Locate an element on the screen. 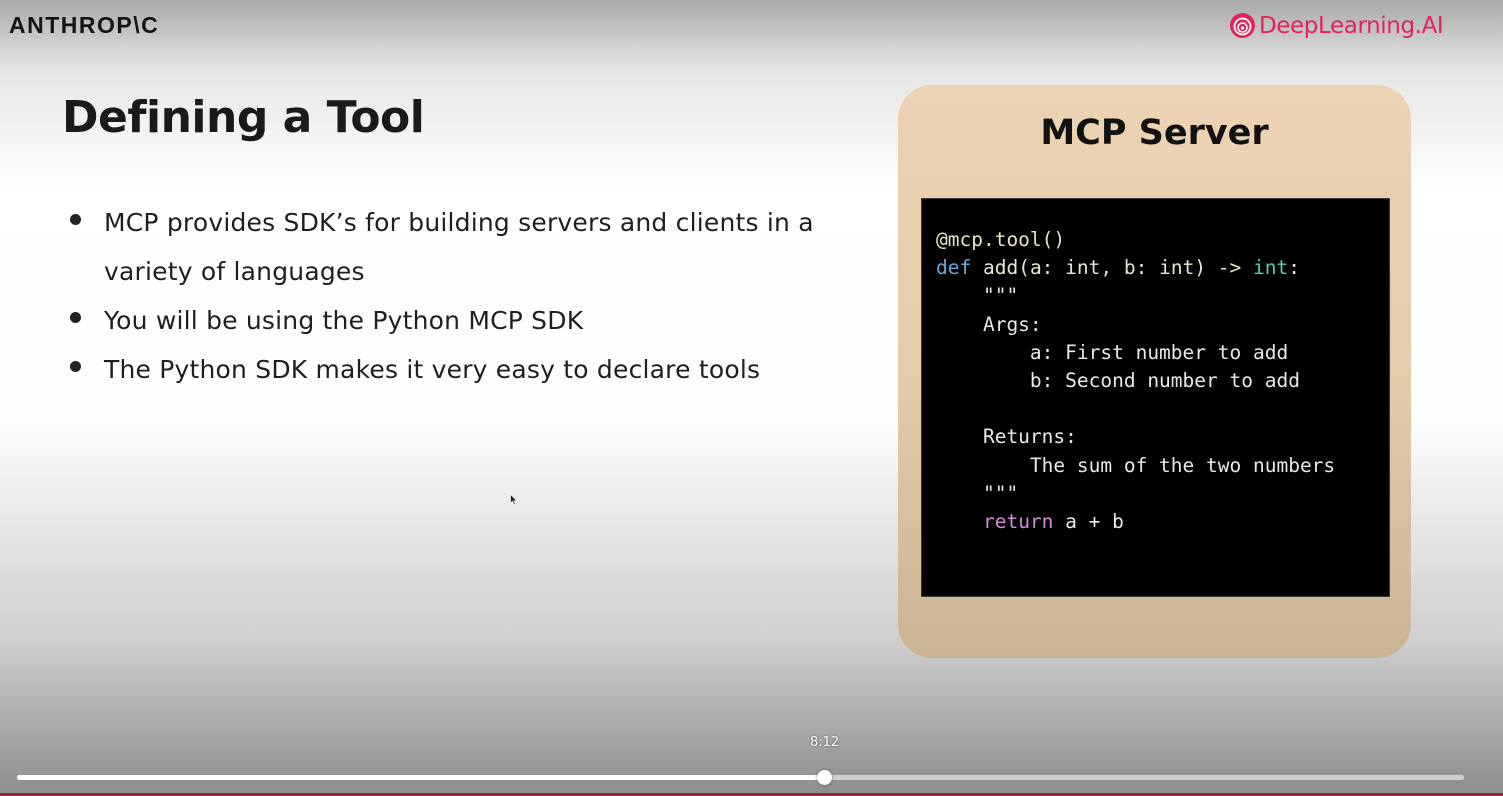  code-docstring-line: b: Second number to add is located at coordinates (1118, 381).